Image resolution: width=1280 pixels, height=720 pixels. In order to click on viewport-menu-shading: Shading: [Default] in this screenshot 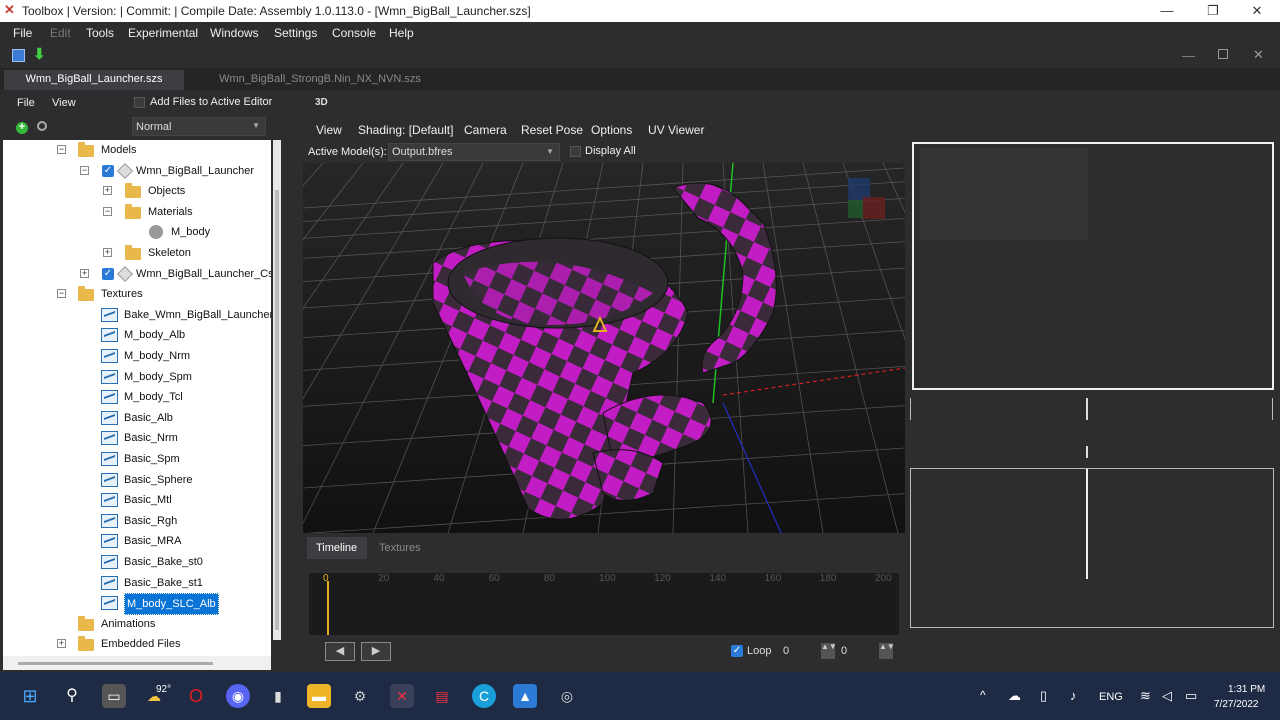, I will do `click(405, 130)`.